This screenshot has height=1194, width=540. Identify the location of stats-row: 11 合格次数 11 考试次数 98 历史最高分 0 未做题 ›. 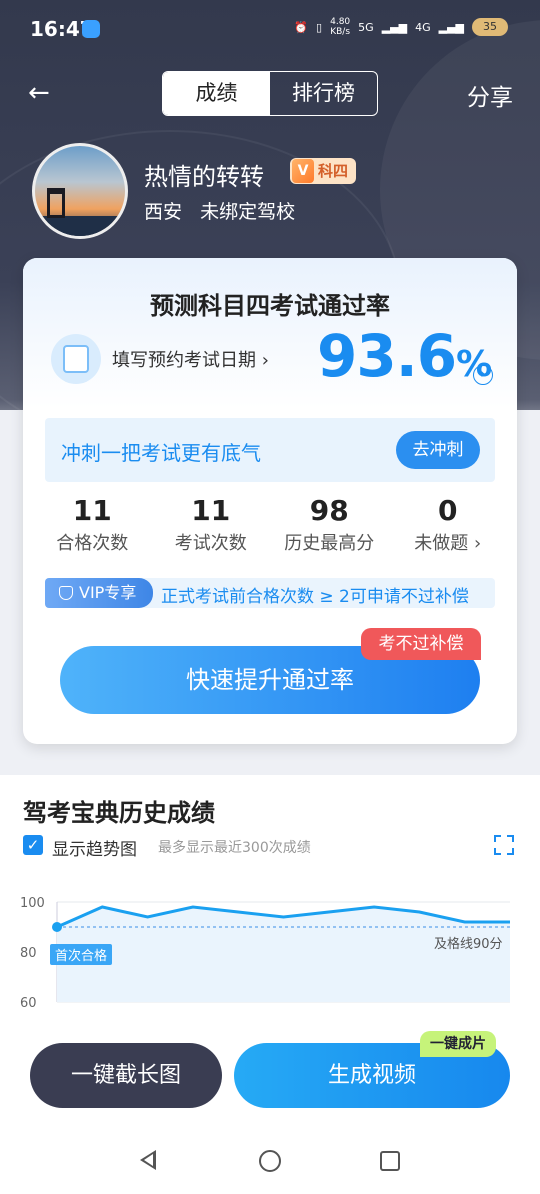
(270, 524).